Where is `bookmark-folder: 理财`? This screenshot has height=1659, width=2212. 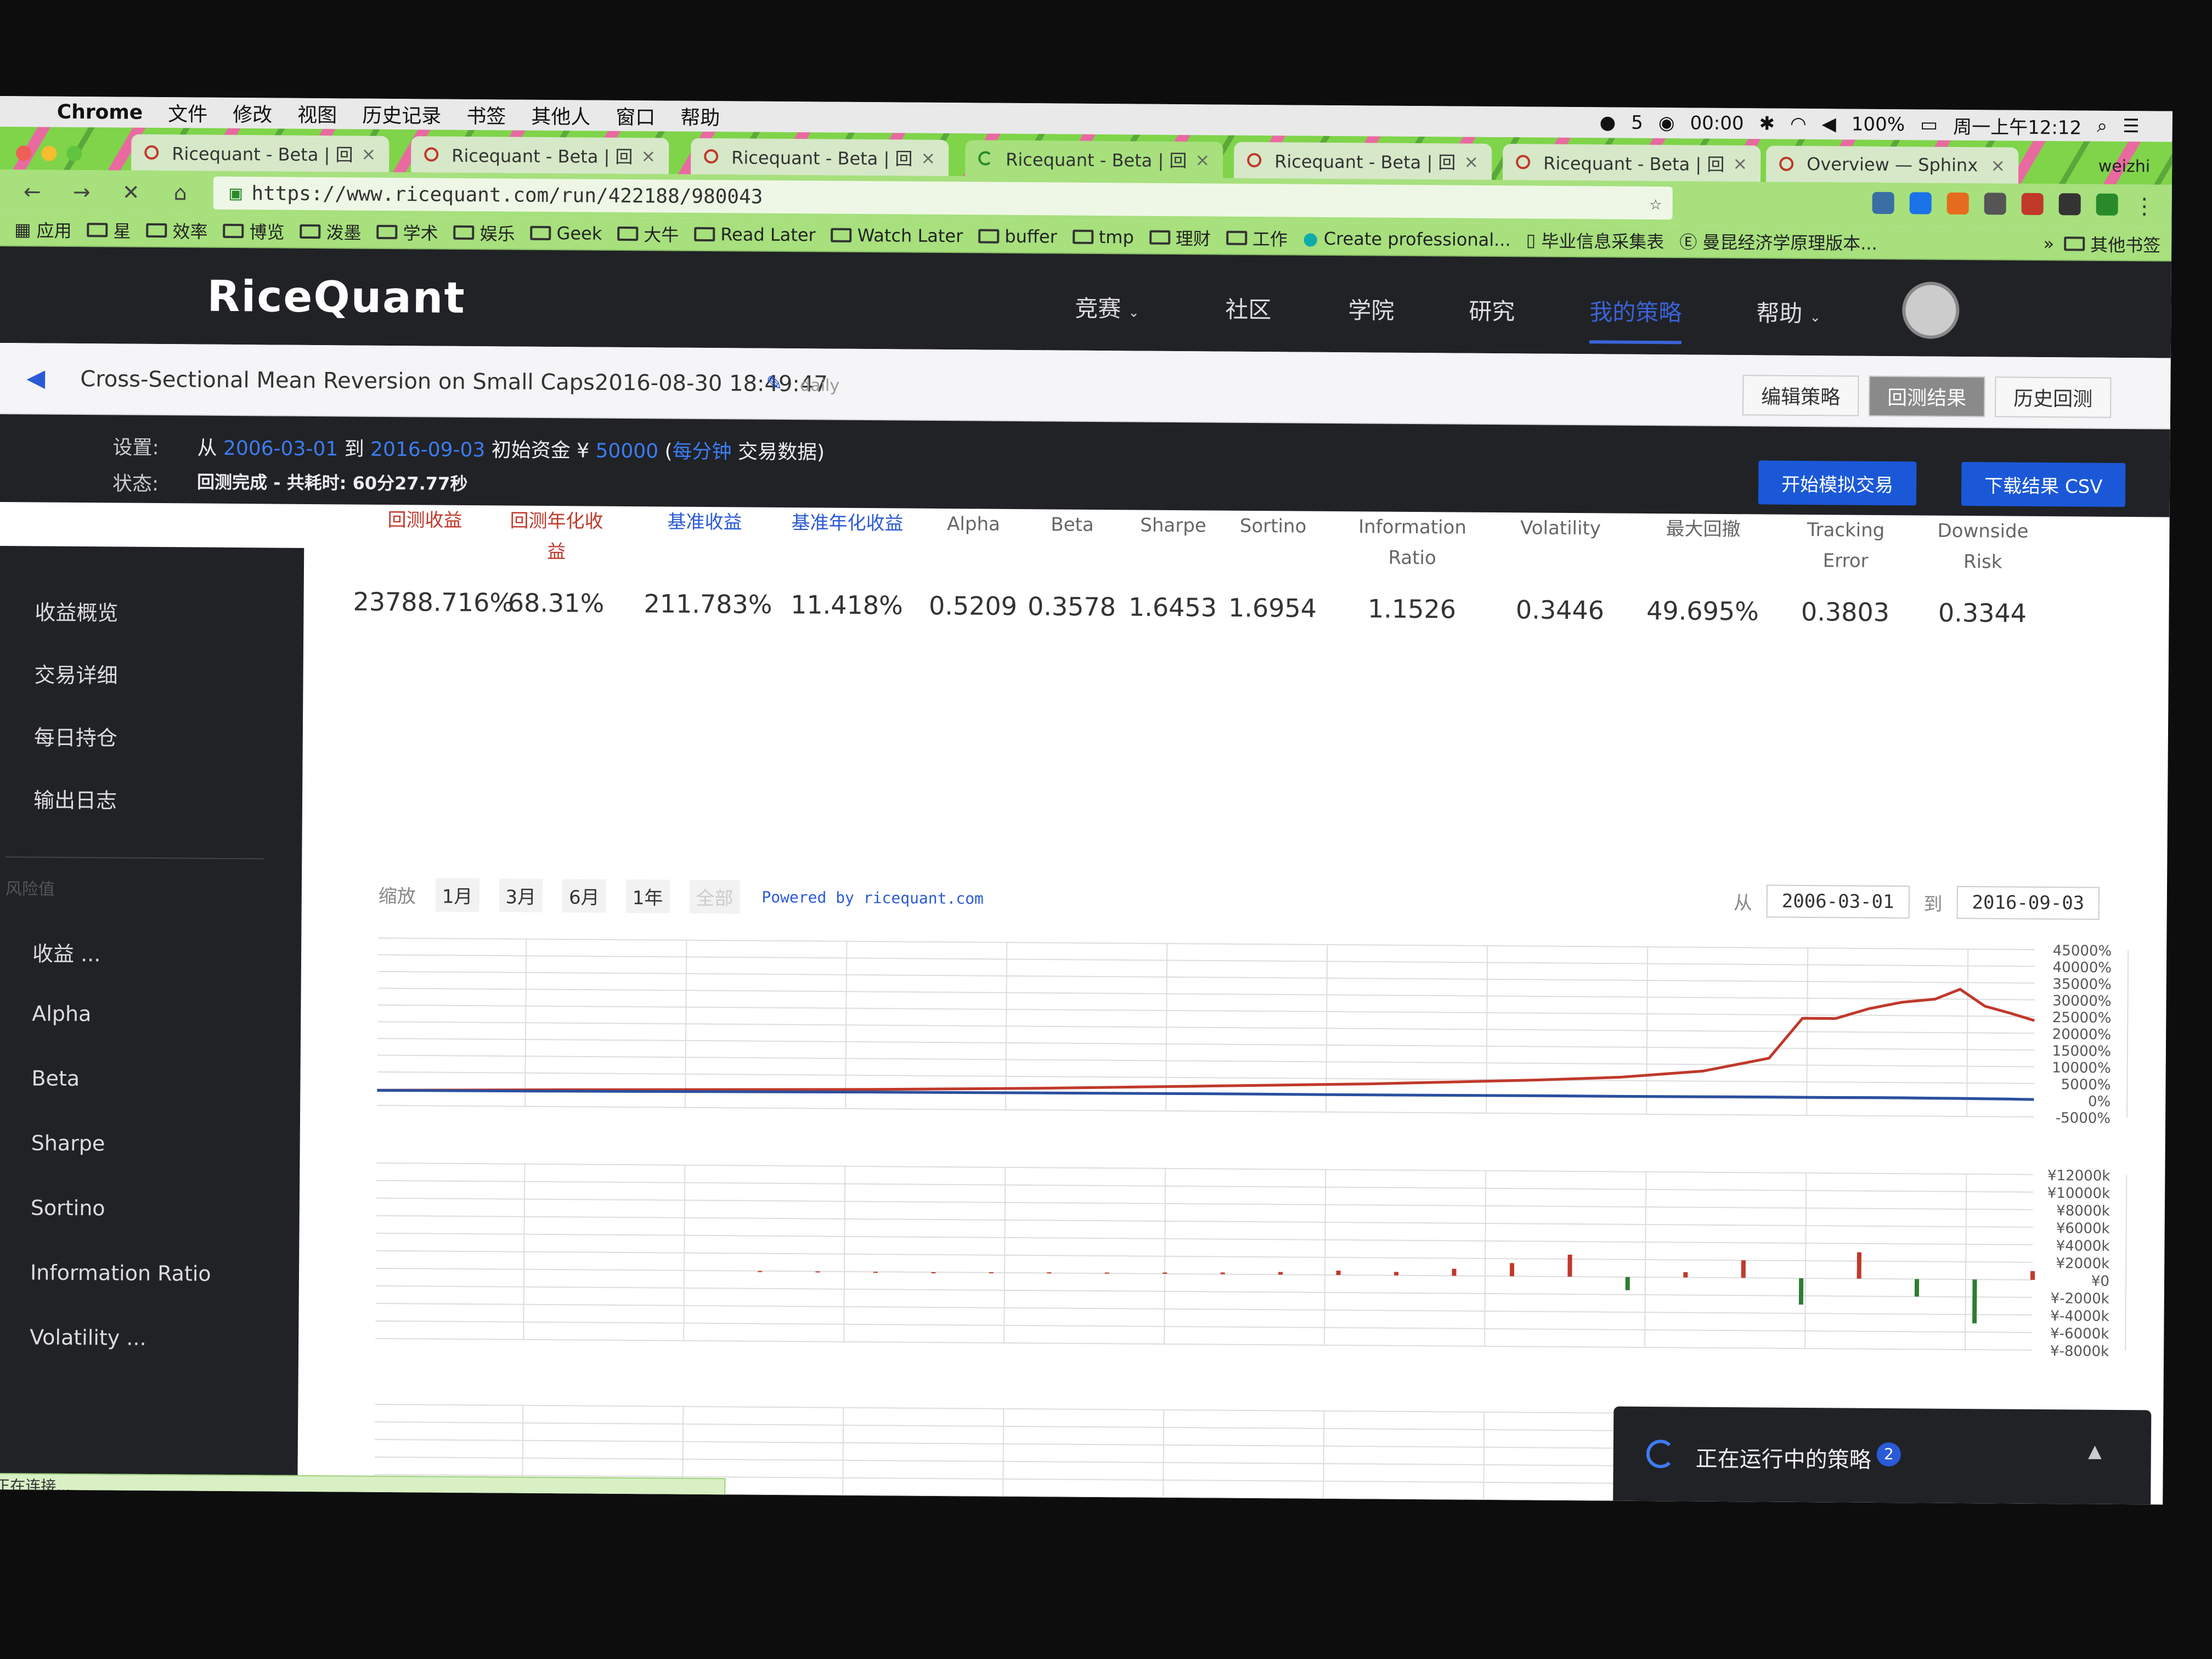
bookmark-folder: 理财 is located at coordinates (1180, 238).